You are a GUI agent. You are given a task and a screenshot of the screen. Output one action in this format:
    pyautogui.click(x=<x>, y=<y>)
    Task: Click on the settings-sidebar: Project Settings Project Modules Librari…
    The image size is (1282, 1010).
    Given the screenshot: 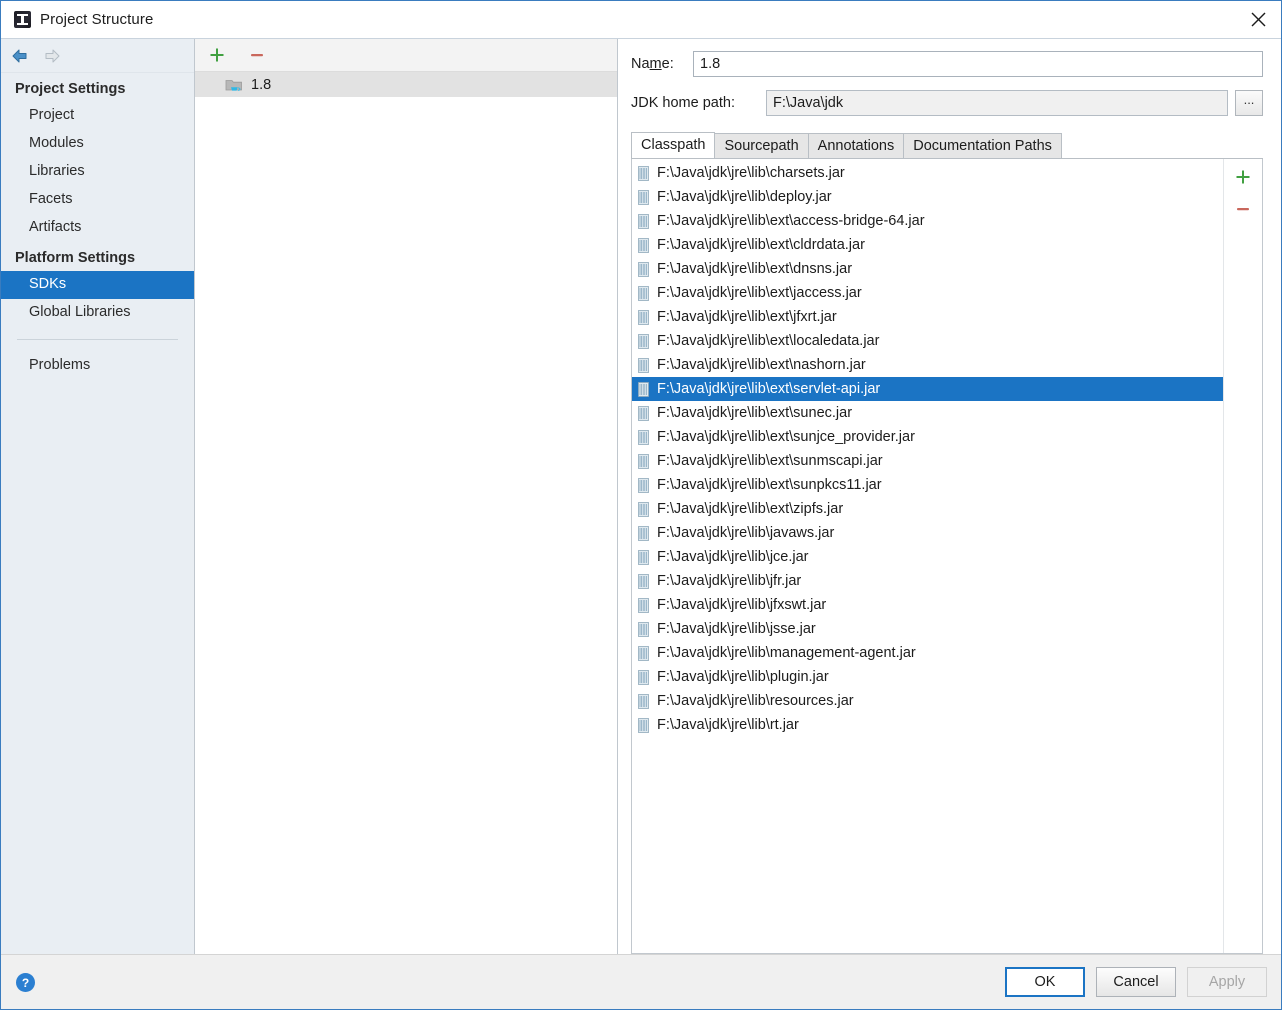 What is the action you would take?
    pyautogui.click(x=98, y=496)
    